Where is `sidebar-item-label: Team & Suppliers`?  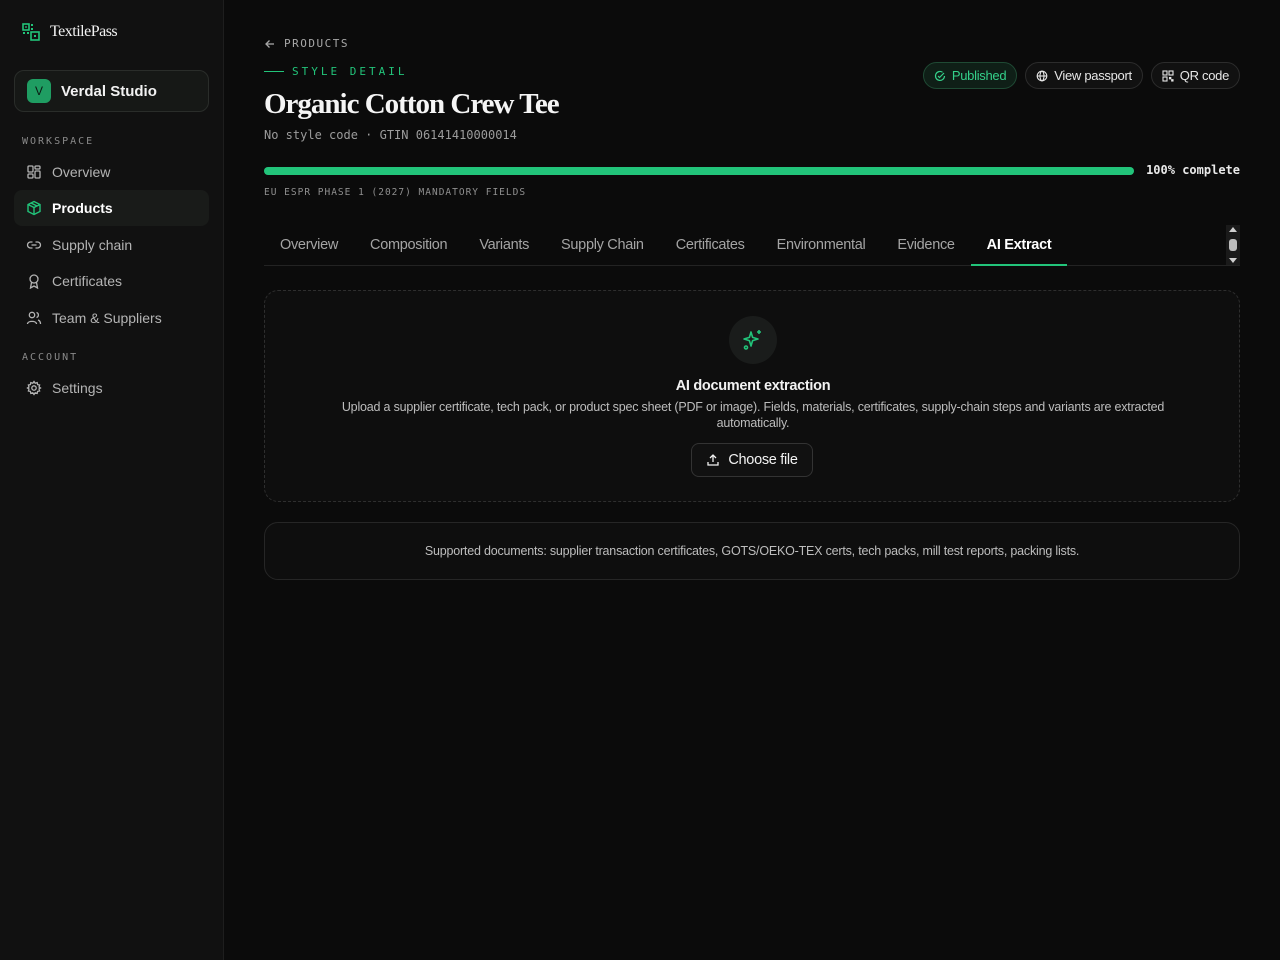
sidebar-item-label: Team & Suppliers is located at coordinates (107, 318).